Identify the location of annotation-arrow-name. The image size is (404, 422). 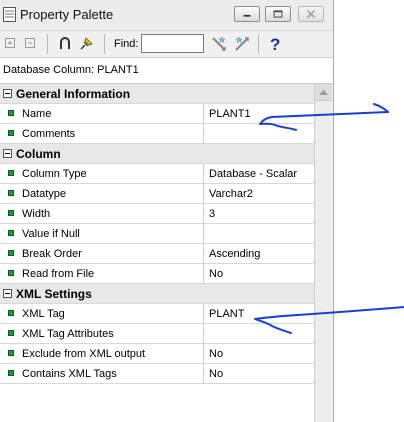
(324, 121).